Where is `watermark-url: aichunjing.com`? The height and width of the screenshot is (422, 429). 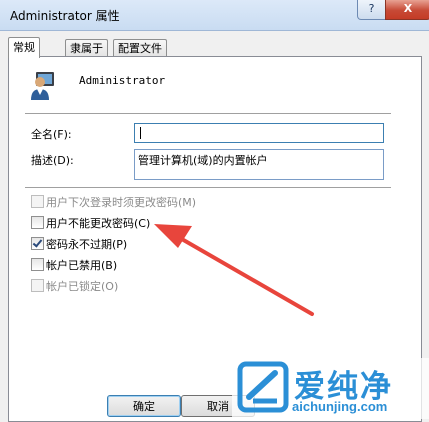
watermark-url: aichunjing.com is located at coordinates (340, 406).